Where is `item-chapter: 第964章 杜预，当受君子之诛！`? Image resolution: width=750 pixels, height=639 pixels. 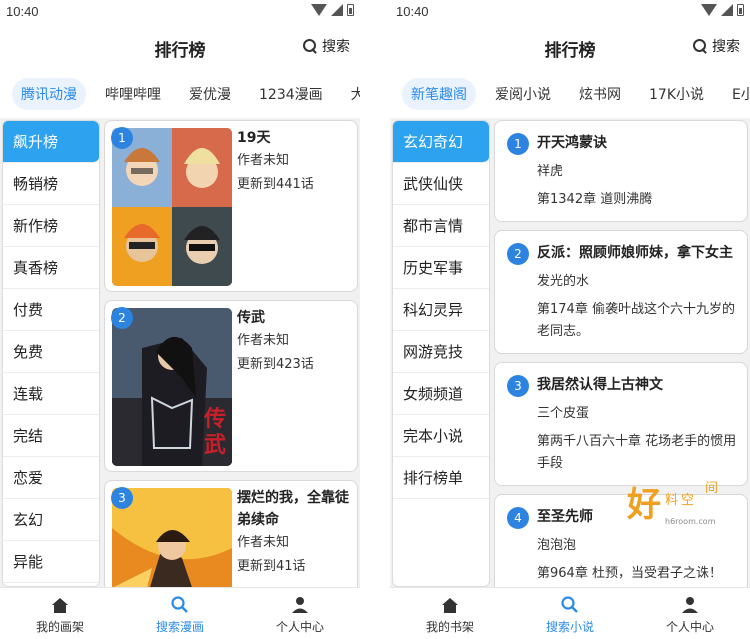
item-chapter: 第964章 杜预，当受君子之诛！ is located at coordinates (629, 573).